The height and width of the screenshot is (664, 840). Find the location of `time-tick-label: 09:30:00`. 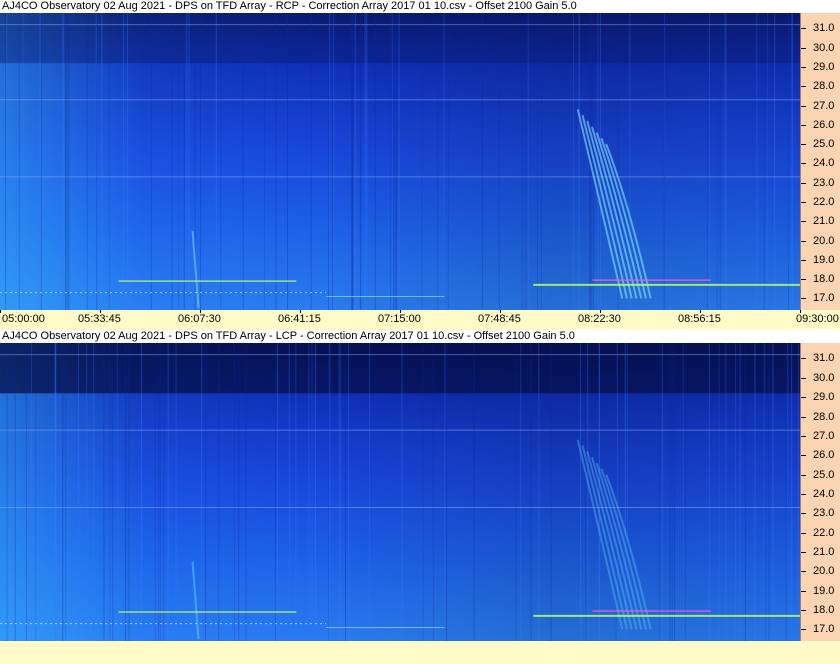

time-tick-label: 09:30:00 is located at coordinates (817, 319).